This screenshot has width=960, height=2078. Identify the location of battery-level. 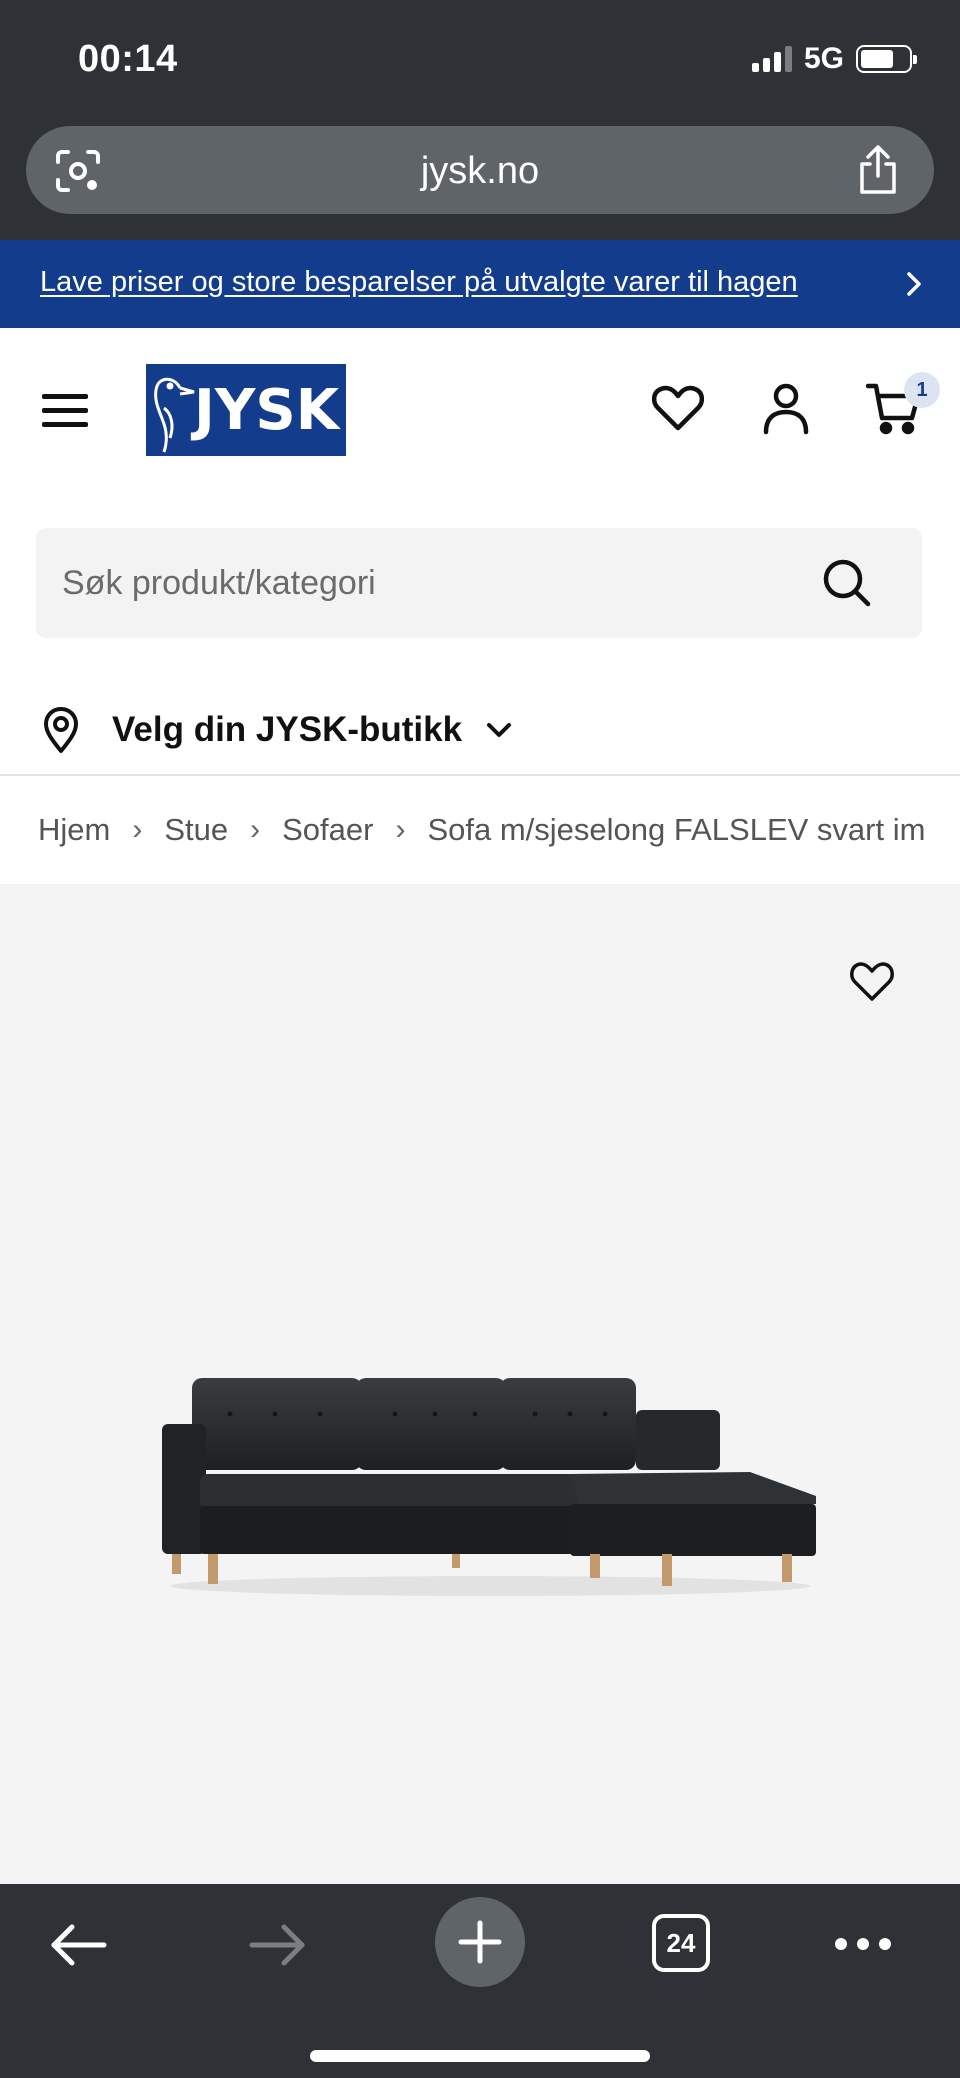
(877, 59).